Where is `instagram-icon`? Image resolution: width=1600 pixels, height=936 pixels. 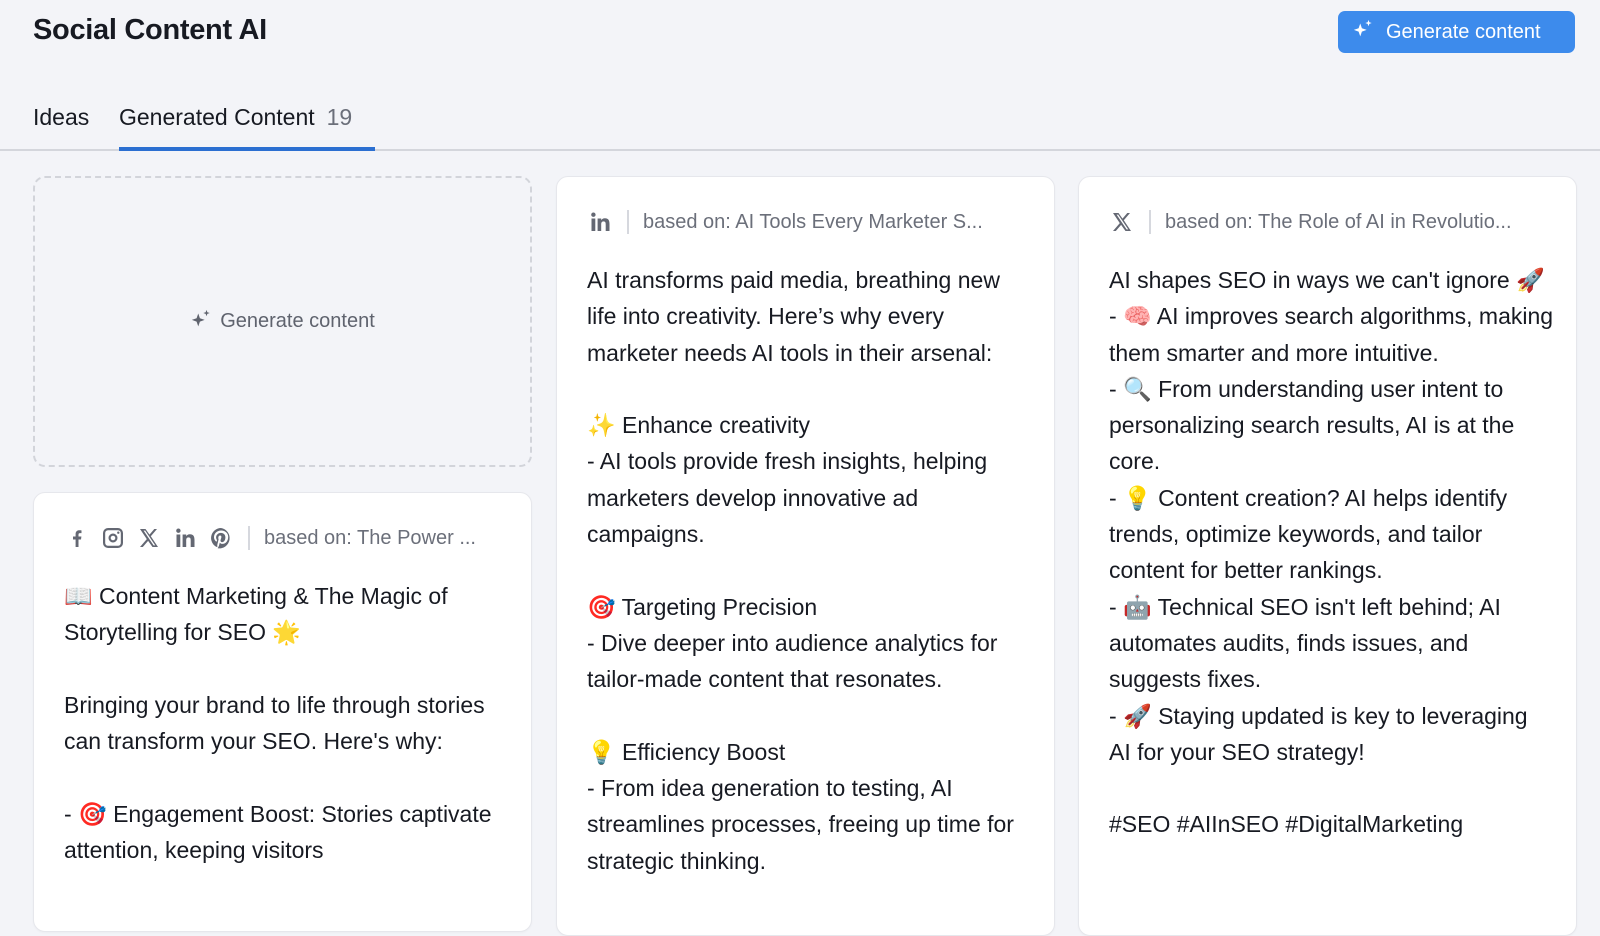
instagram-icon is located at coordinates (113, 538).